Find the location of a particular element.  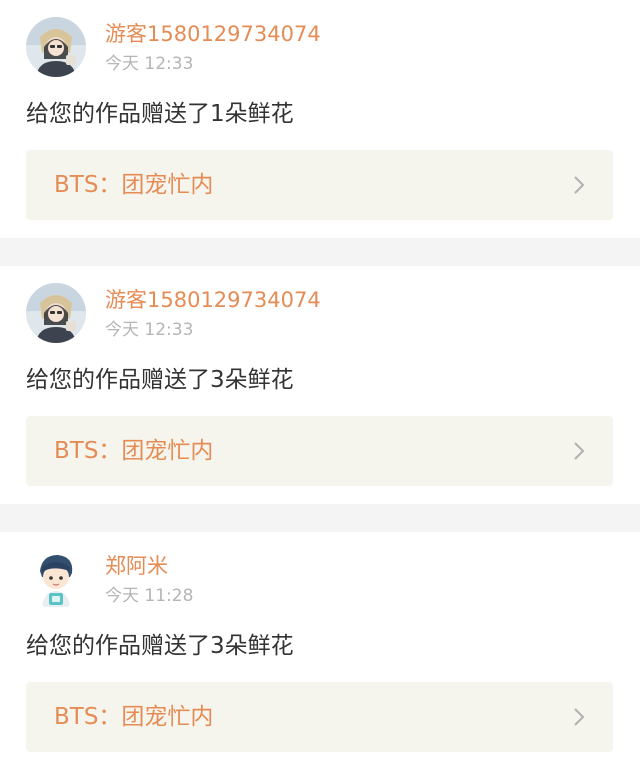

cartoon-boy-avatar-icon is located at coordinates (56, 579).